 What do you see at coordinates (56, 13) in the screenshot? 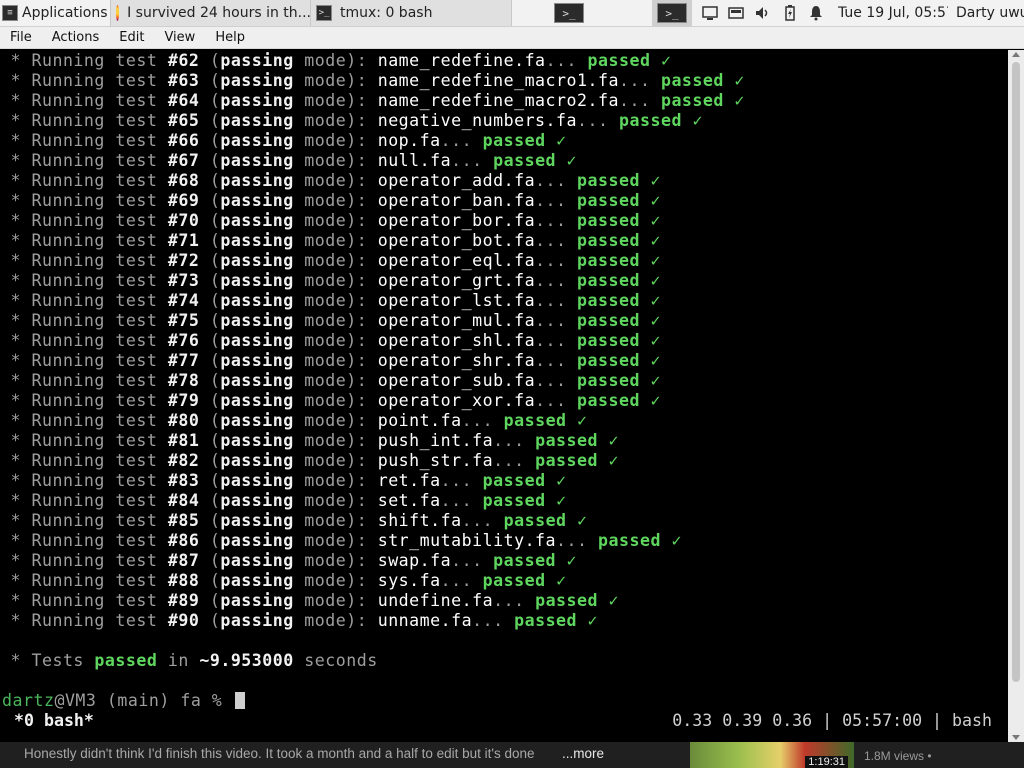
I see `applications-menu: ≡ Applications` at bounding box center [56, 13].